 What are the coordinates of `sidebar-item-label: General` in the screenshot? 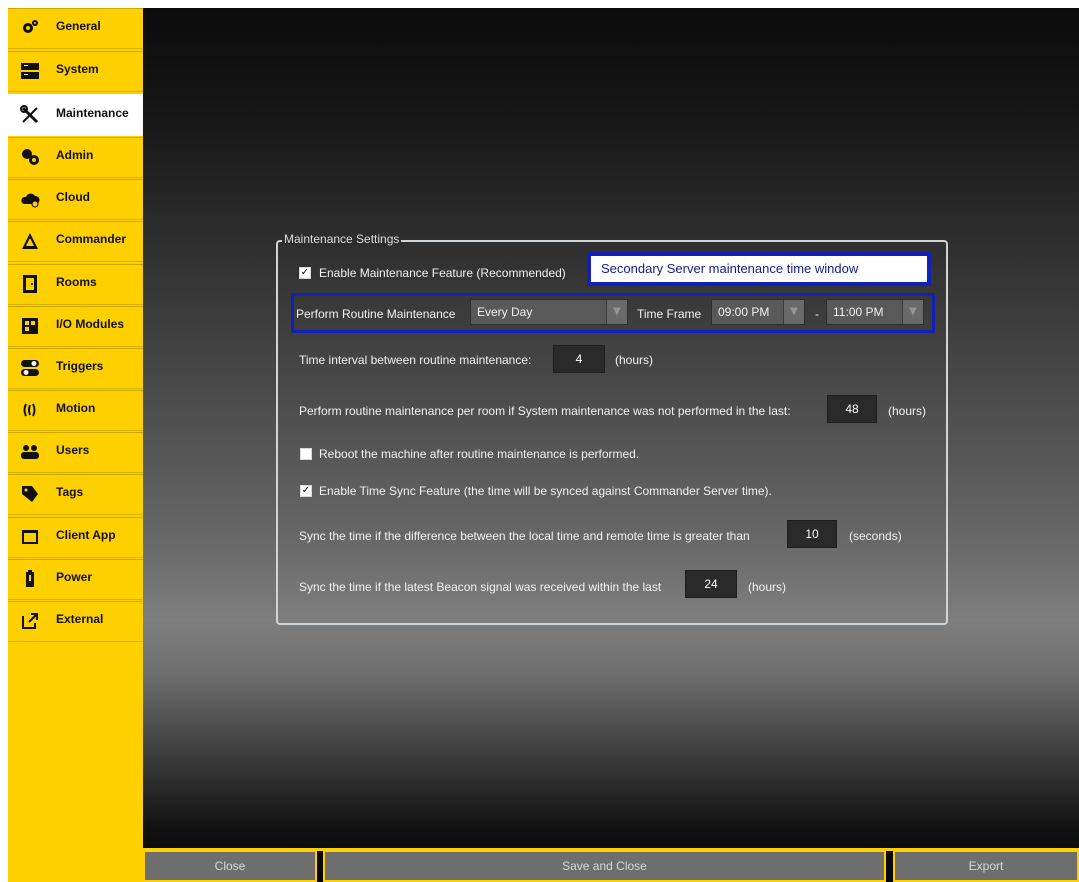 It's located at (78, 26).